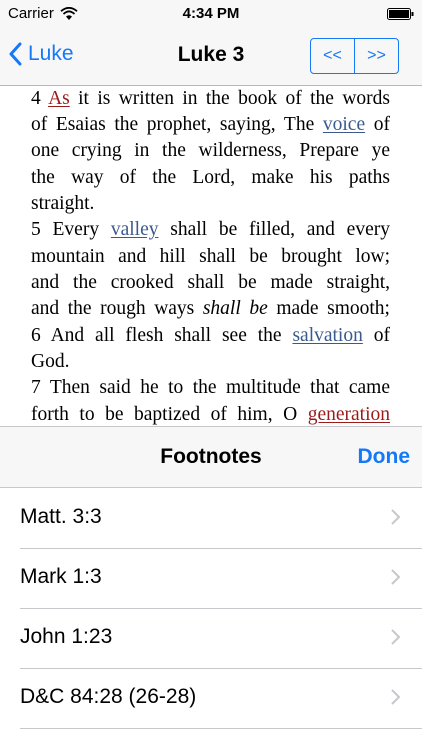  Describe the element at coordinates (63, 203) in the screenshot. I see `scripture-line: straight.` at that location.